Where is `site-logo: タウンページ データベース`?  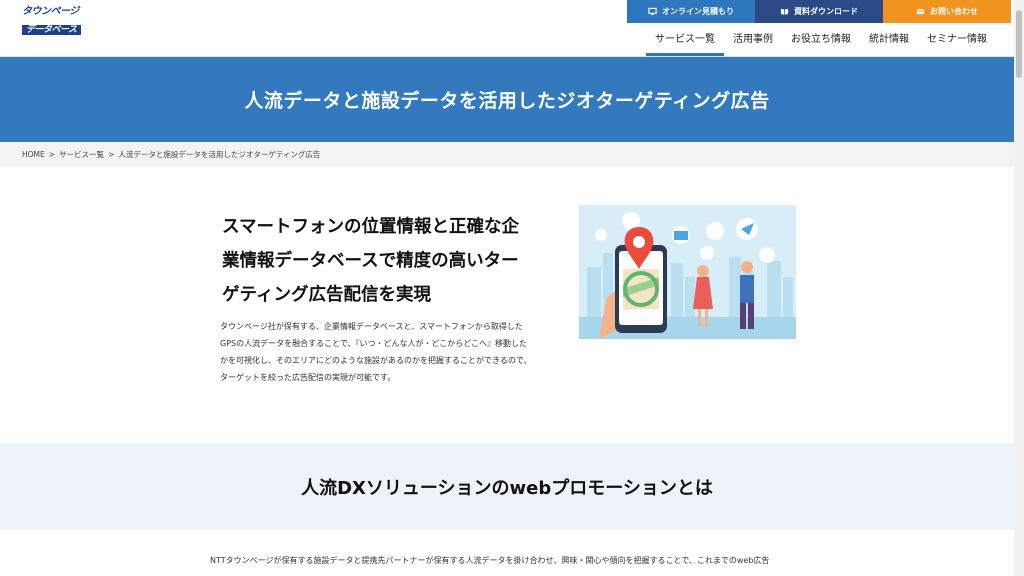 site-logo: タウンページ データベース is located at coordinates (58, 20).